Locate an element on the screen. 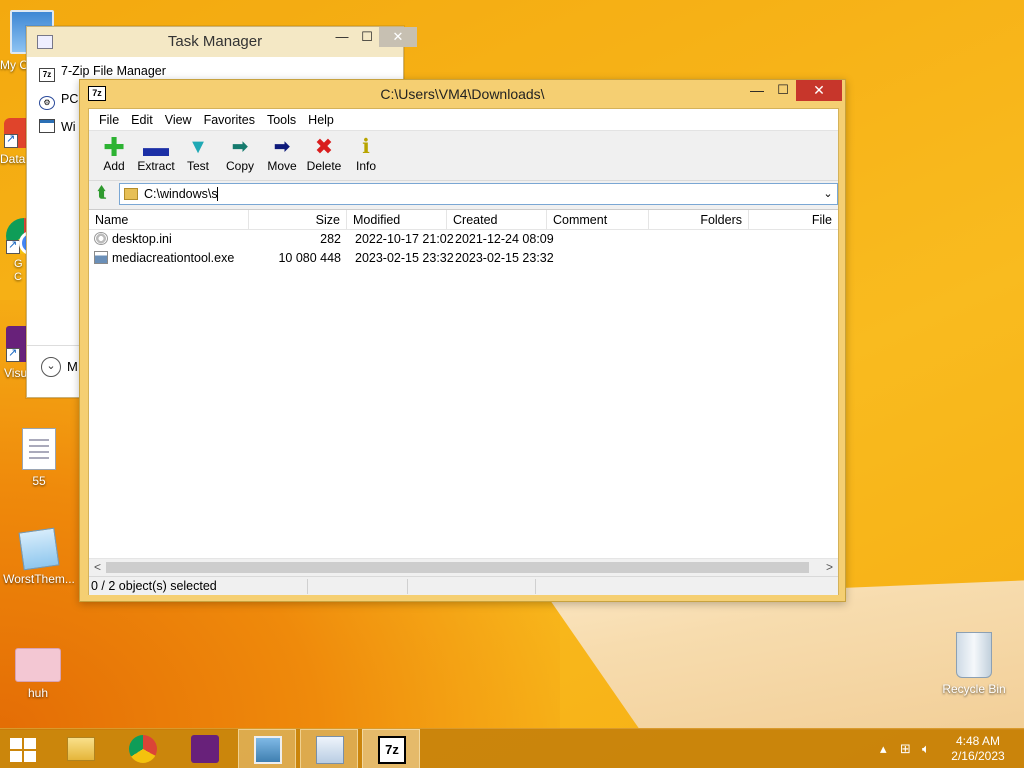 Image resolution: width=1024 pixels, height=768 pixels. copy-button: ➡ Copy is located at coordinates (240, 155).